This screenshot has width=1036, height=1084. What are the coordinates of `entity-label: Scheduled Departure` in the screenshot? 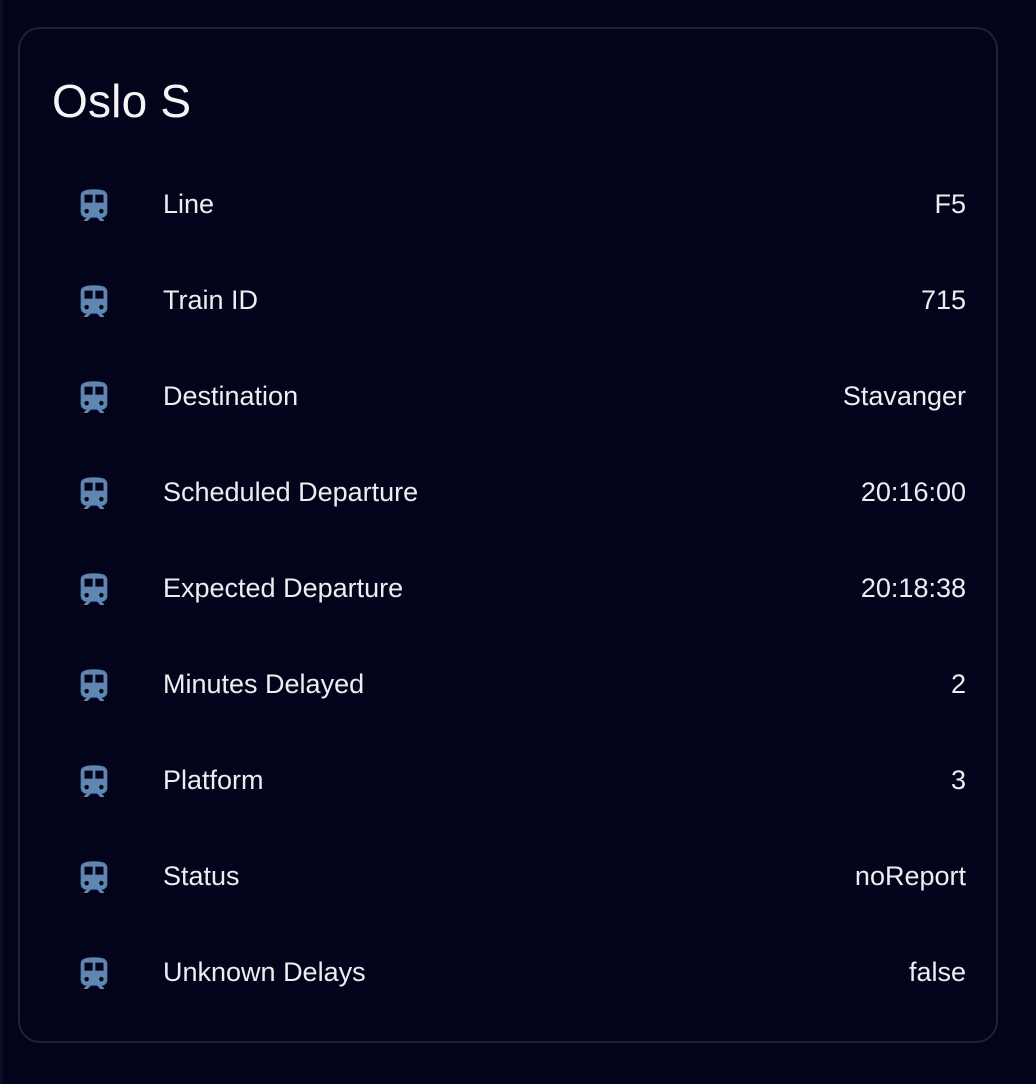 It's located at (291, 492).